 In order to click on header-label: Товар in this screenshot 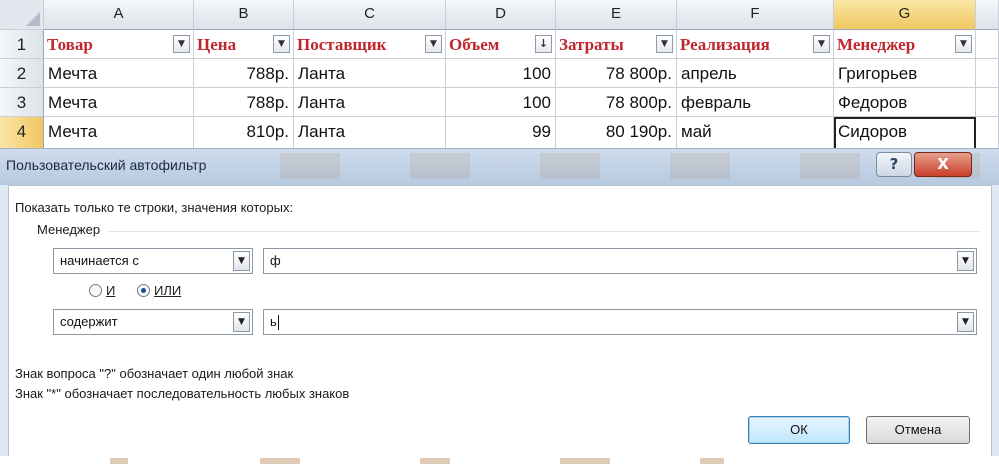, I will do `click(70, 44)`.